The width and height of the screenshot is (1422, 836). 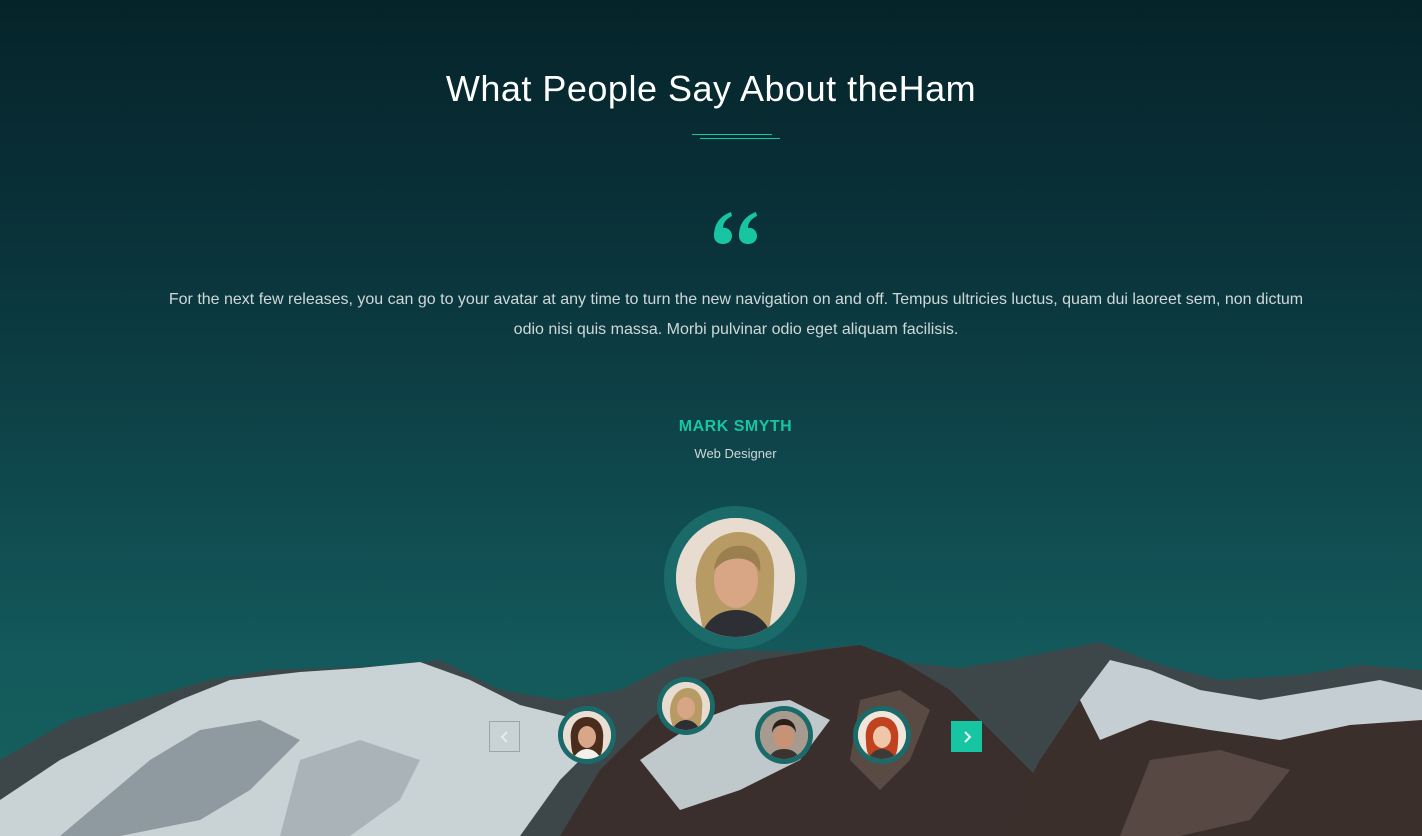 I want to click on title-underline, so click(x=737, y=137).